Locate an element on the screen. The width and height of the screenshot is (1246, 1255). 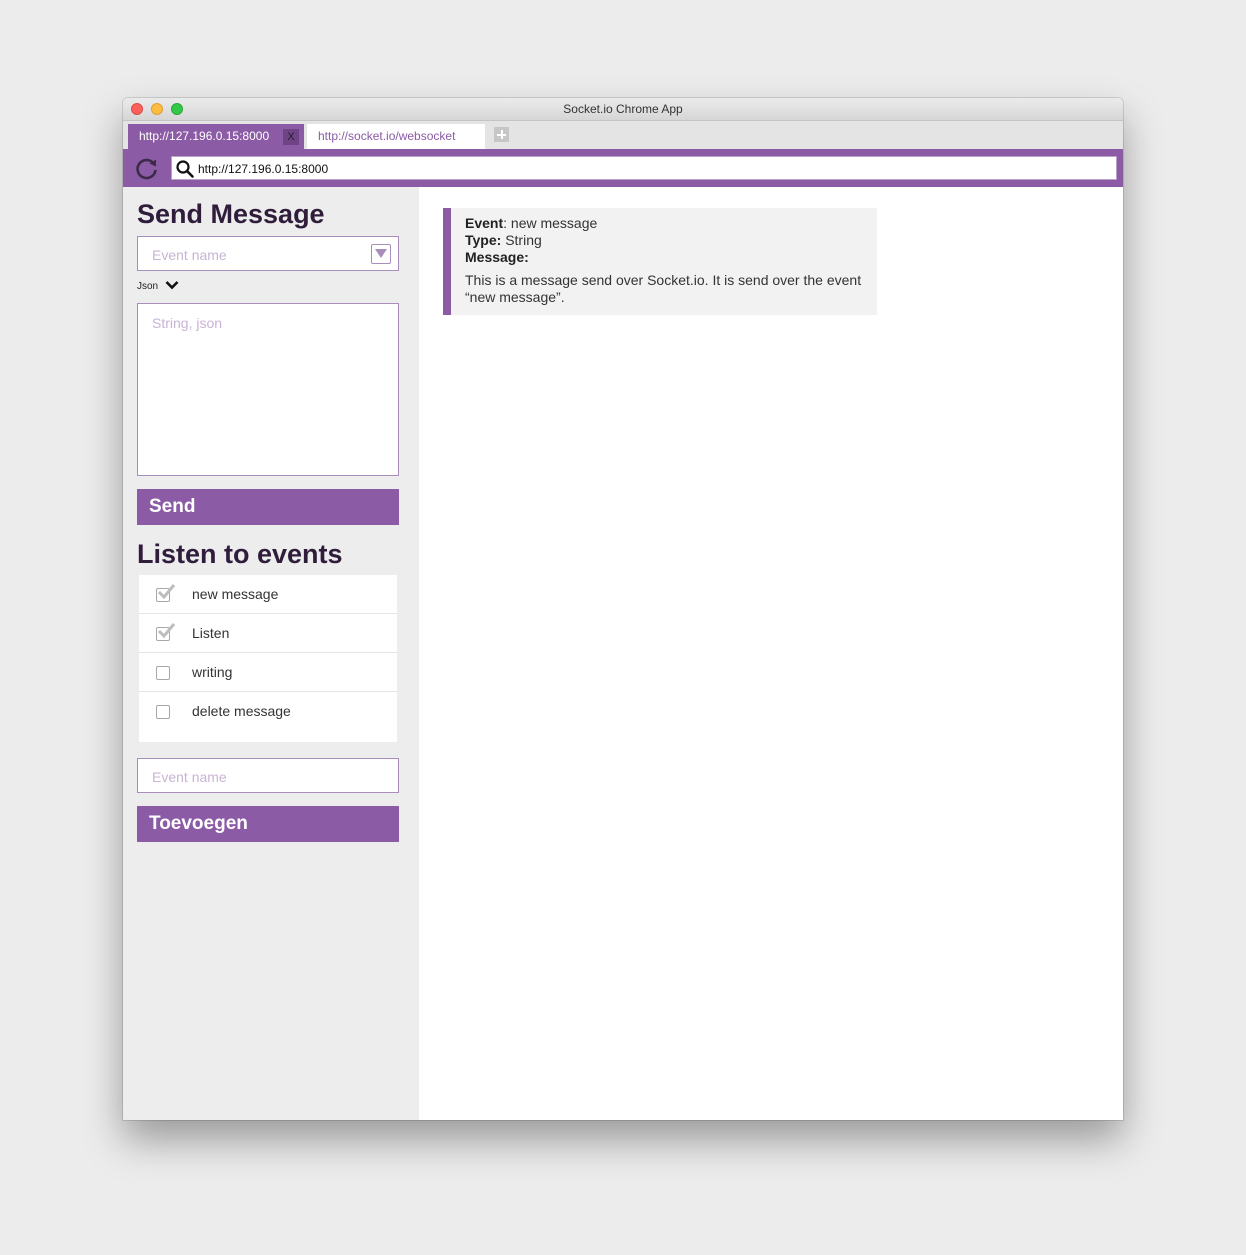
new-event-placeholder: Event name is located at coordinates (189, 777).